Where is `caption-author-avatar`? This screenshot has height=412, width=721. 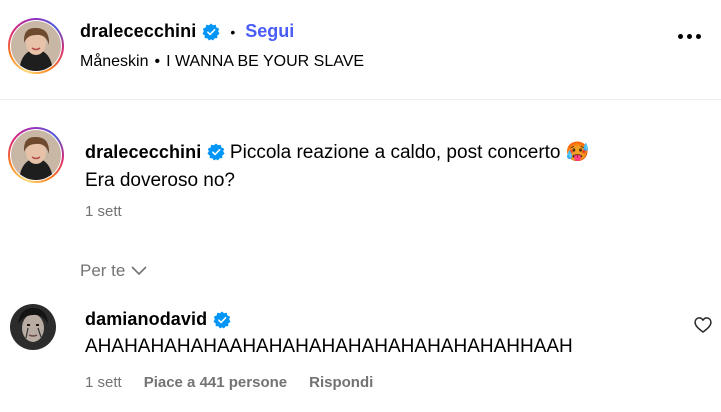
caption-author-avatar is located at coordinates (36, 155).